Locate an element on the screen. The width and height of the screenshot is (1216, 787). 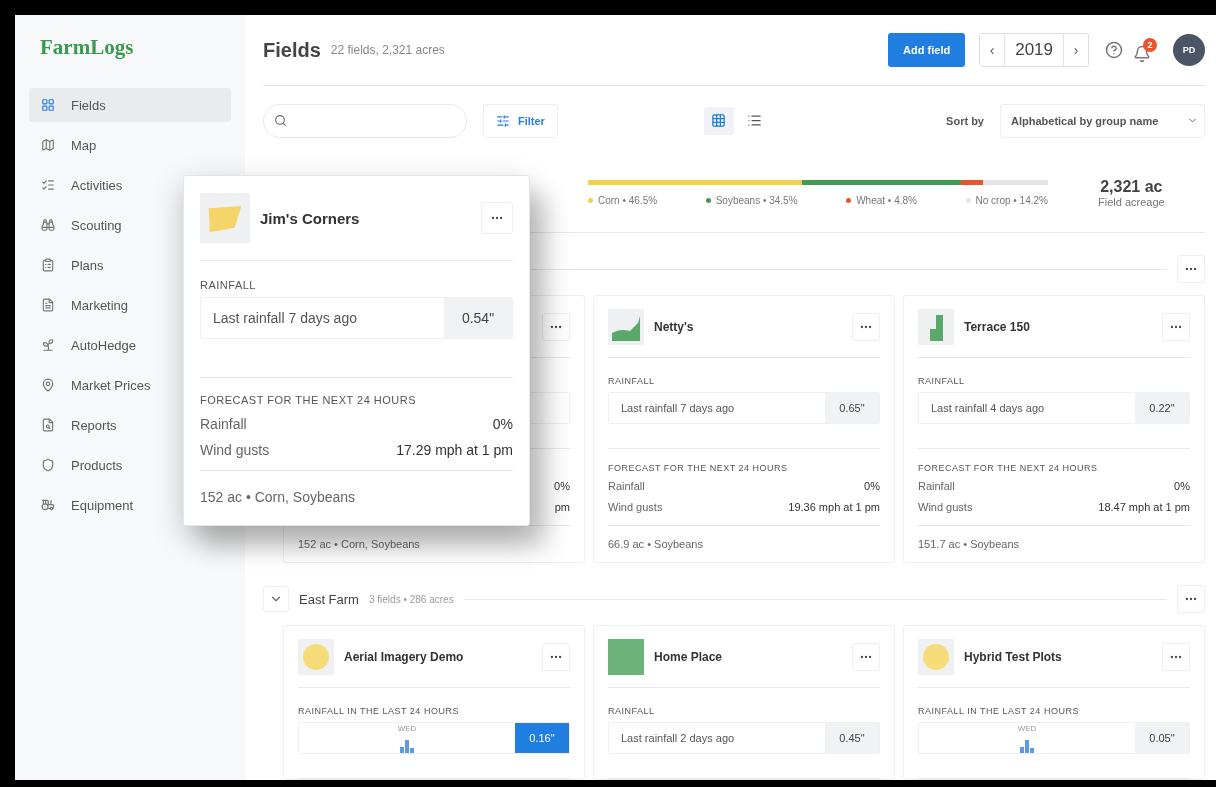
collapse-button is located at coordinates (276, 599).